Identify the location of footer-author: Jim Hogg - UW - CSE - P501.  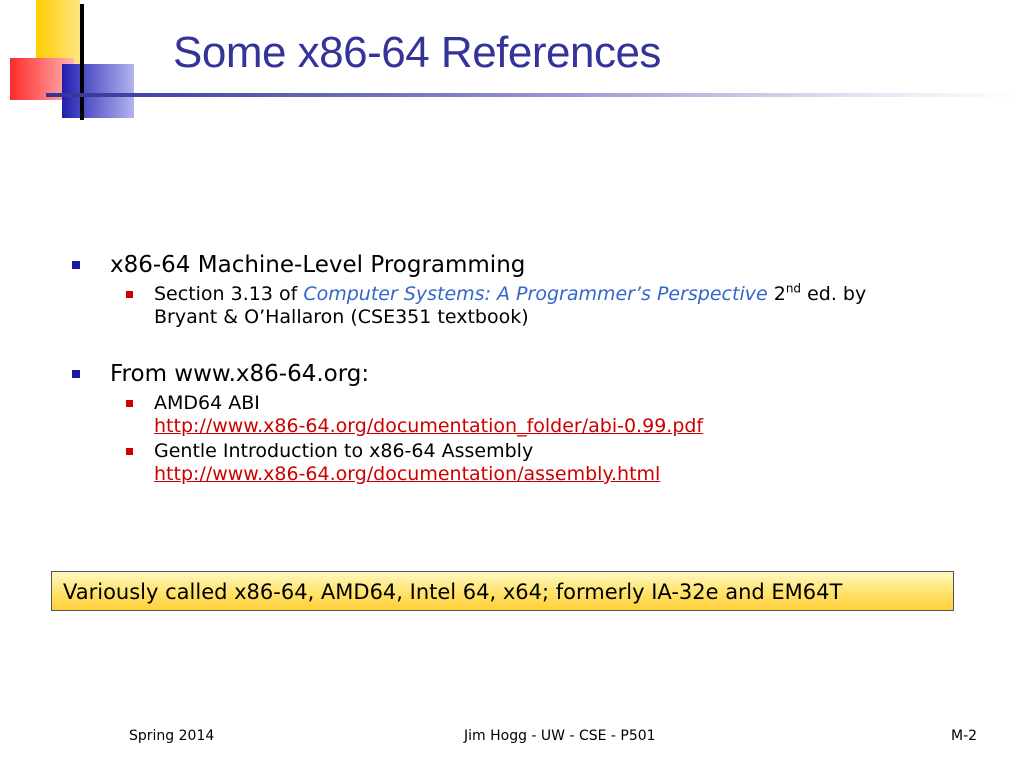
(560, 736).